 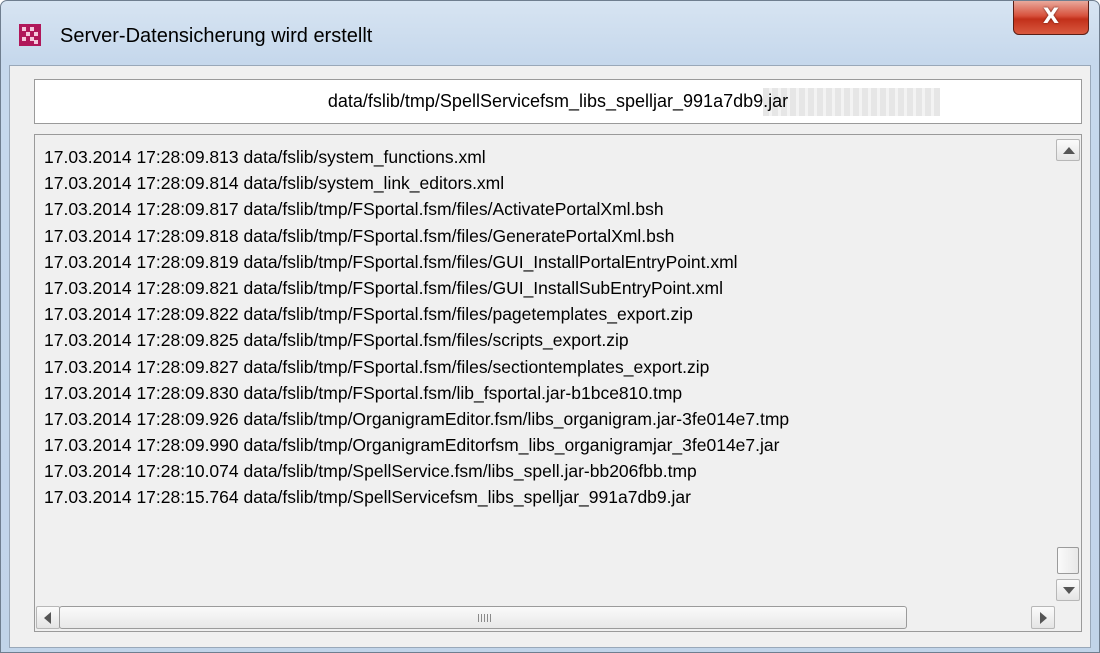 I want to click on chevron-down-icon, so click(x=1069, y=590).